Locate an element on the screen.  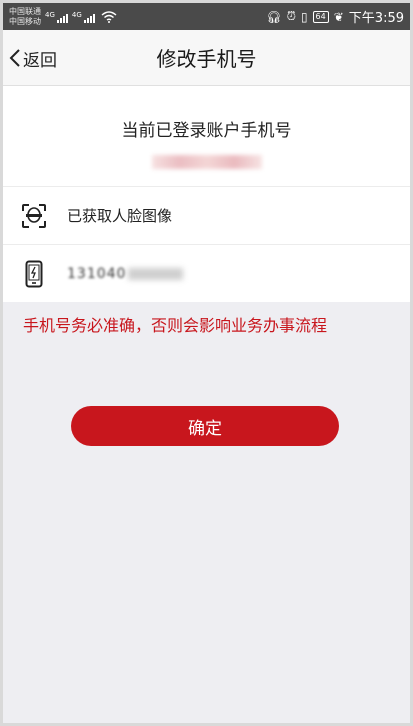
back-label: 返回 is located at coordinates (40, 60).